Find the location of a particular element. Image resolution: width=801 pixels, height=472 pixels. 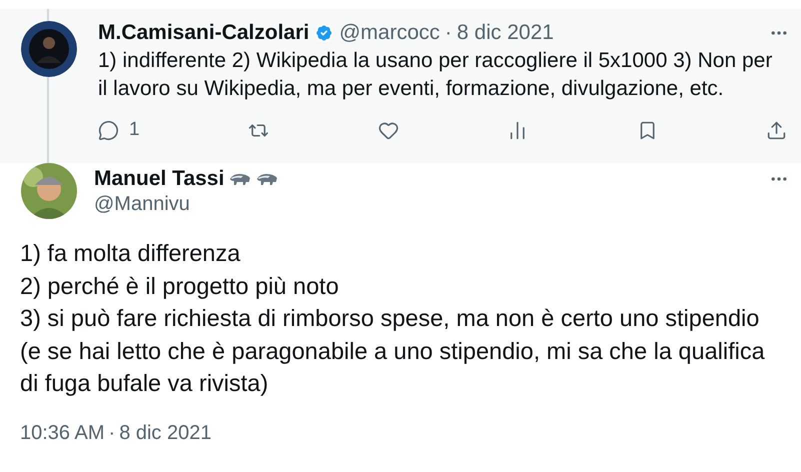

share-button is located at coordinates (776, 130).